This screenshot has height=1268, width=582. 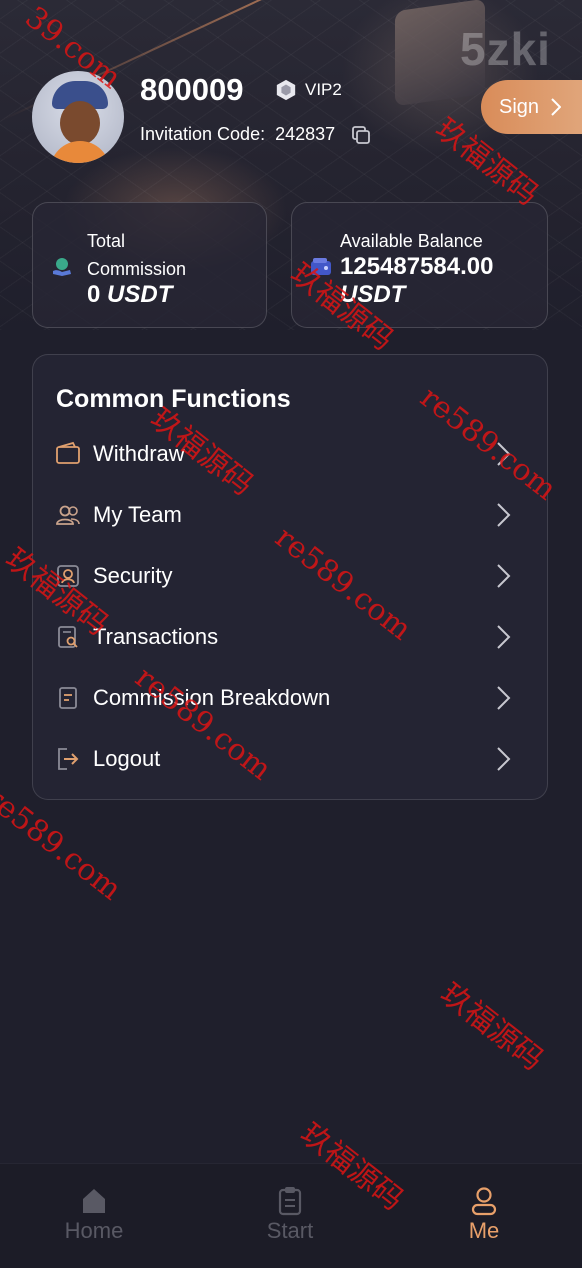 I want to click on logout-icon, so click(x=68, y=759).